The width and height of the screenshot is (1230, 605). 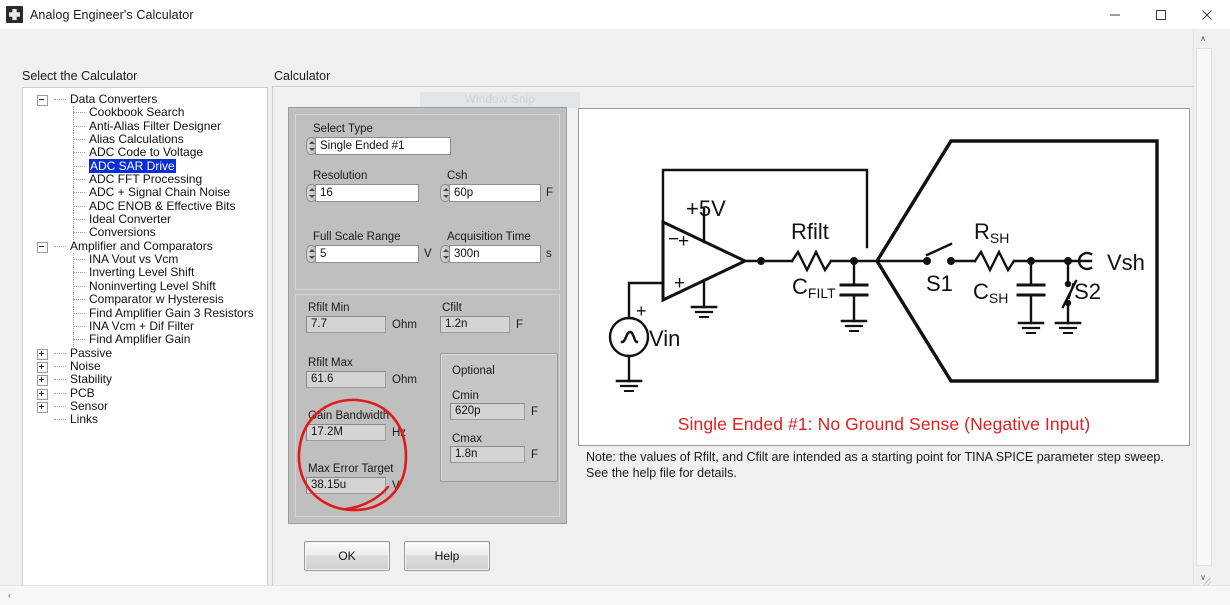 What do you see at coordinates (84, 419) in the screenshot?
I see `tree-item-label: Links` at bounding box center [84, 419].